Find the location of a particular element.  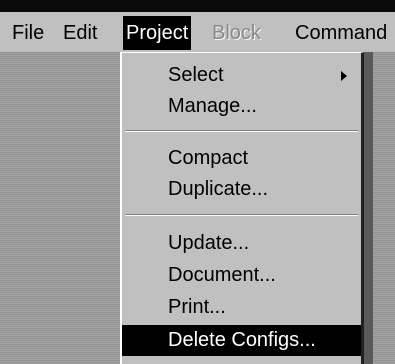

menu-item-compact: Compact is located at coordinates (241, 158).